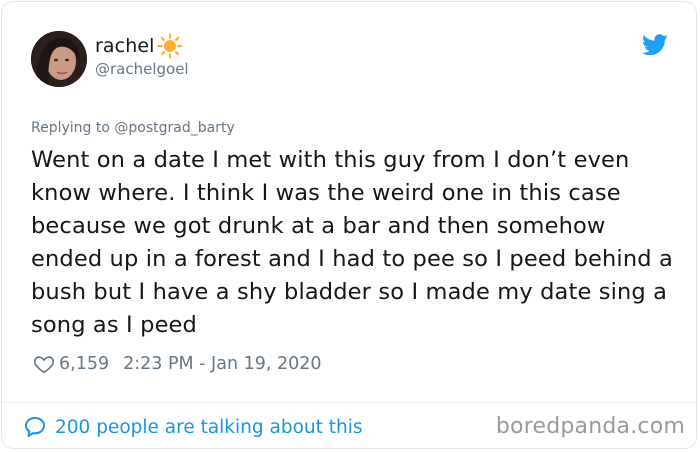  Describe the element at coordinates (174, 128) in the screenshot. I see `replying-to-mention: @postgrad_barty` at that location.